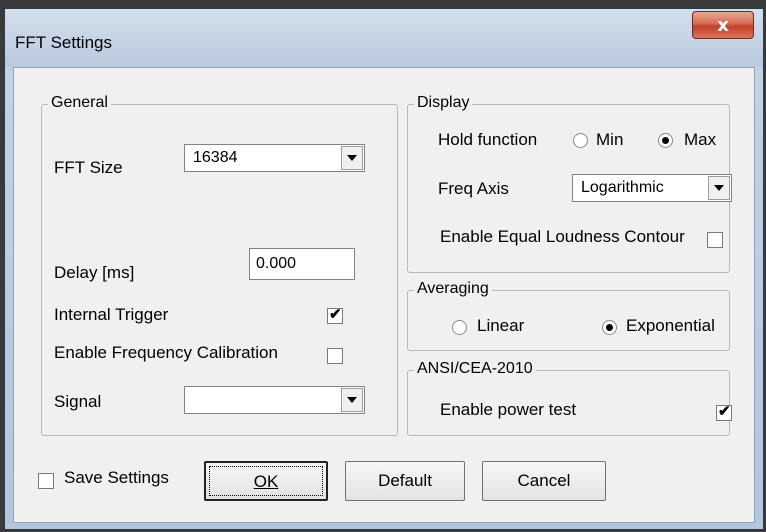  I want to click on close-button: x, so click(723, 25).